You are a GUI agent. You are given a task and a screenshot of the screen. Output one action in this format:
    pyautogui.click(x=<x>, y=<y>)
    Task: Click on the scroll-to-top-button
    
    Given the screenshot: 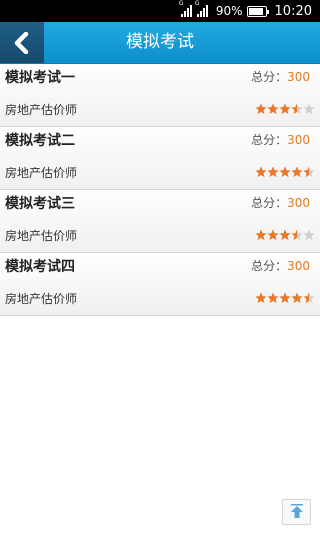 What is the action you would take?
    pyautogui.click(x=296, y=512)
    